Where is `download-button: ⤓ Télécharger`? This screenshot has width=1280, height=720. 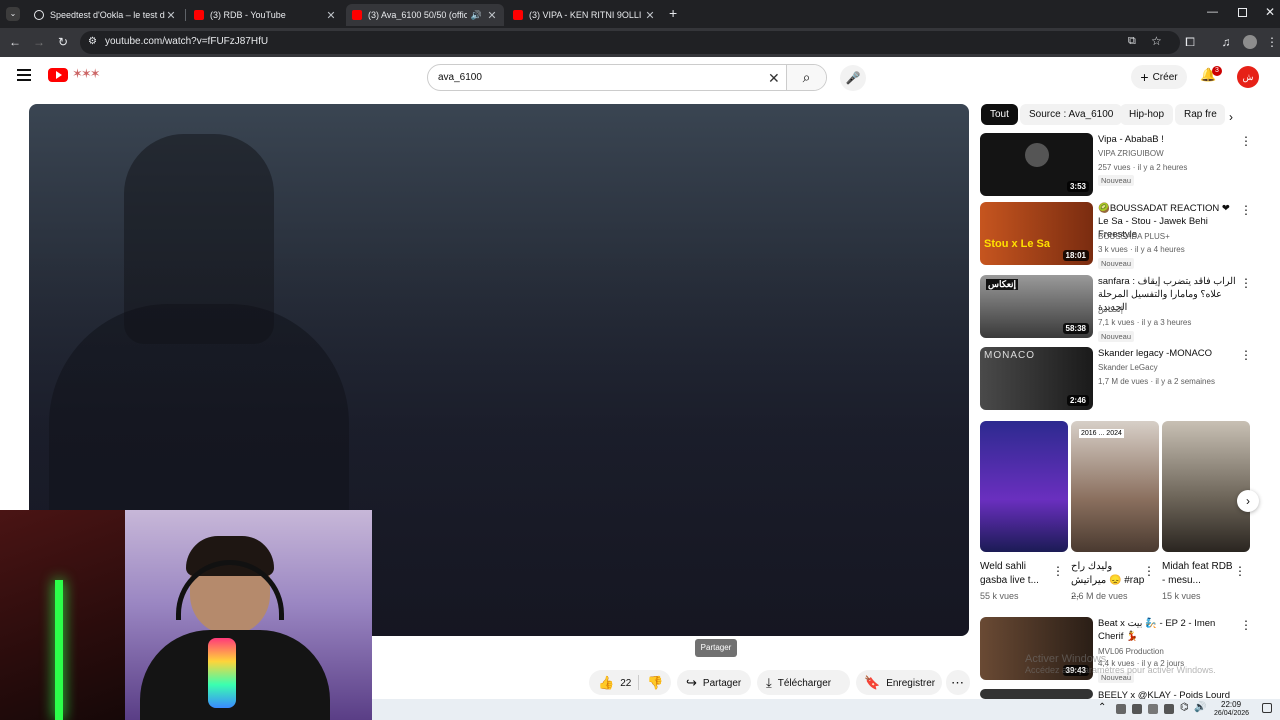 download-button: ⤓ Télécharger is located at coordinates (798, 683).